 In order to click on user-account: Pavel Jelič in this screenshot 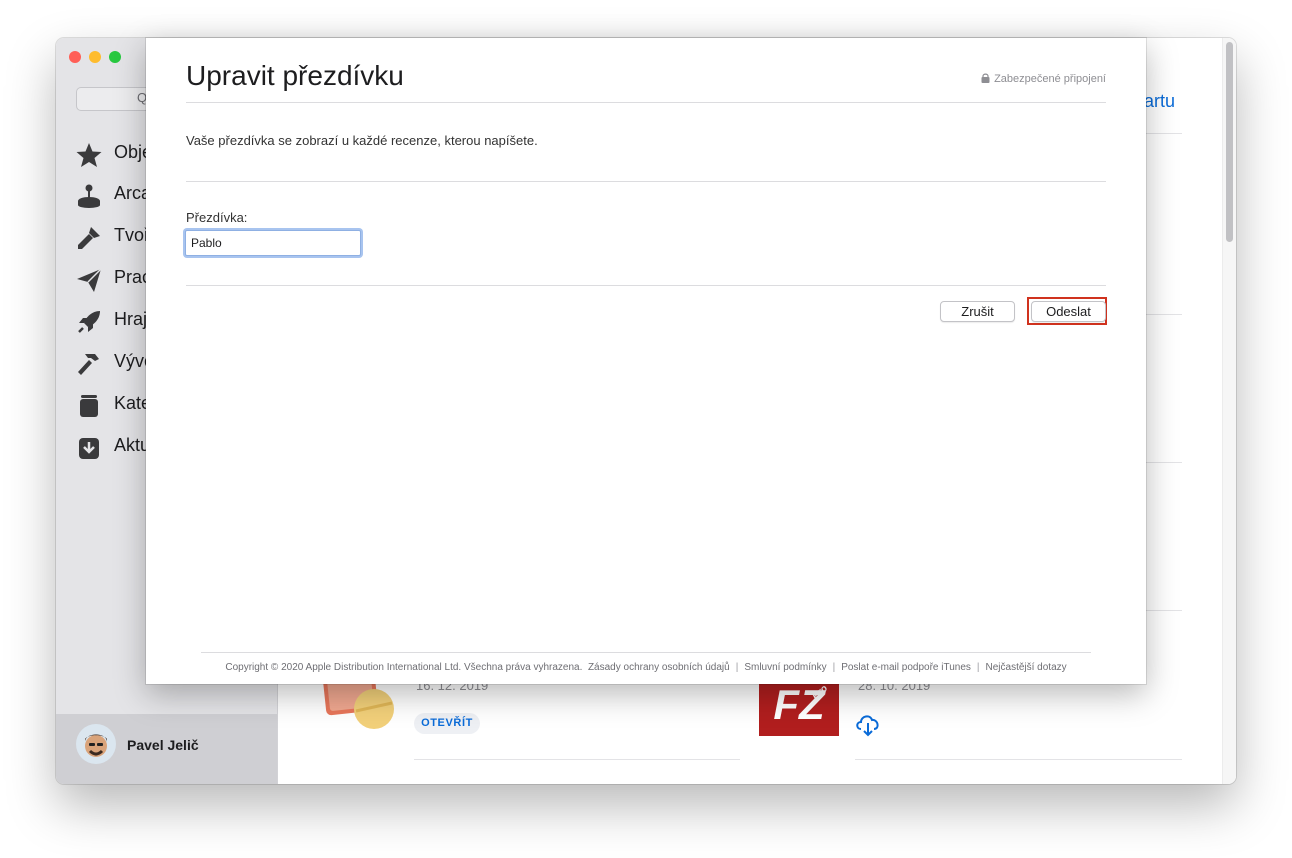, I will do `click(166, 749)`.